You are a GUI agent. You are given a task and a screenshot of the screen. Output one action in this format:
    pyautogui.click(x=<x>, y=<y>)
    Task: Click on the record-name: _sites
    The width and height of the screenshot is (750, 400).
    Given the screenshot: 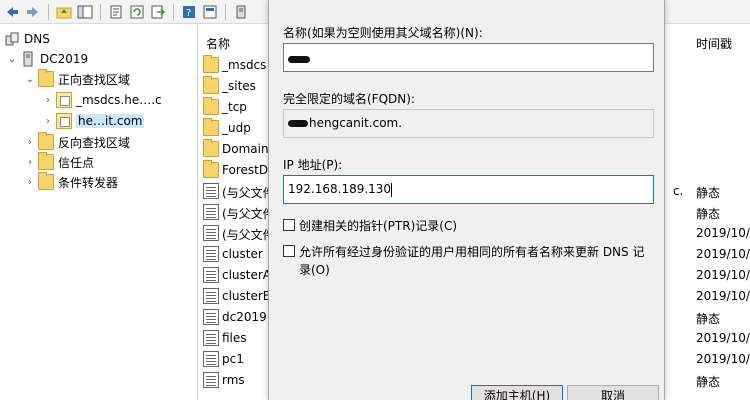 What is the action you would take?
    pyautogui.click(x=239, y=86)
    